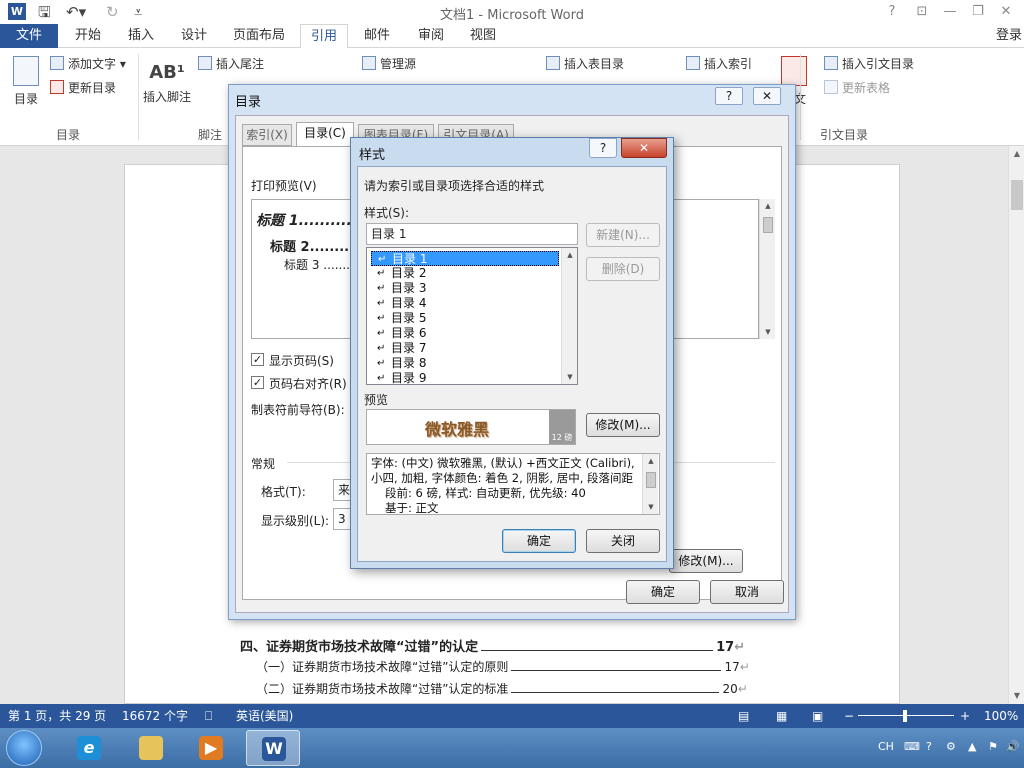  I want to click on zoom-in-icon: +, so click(965, 716).